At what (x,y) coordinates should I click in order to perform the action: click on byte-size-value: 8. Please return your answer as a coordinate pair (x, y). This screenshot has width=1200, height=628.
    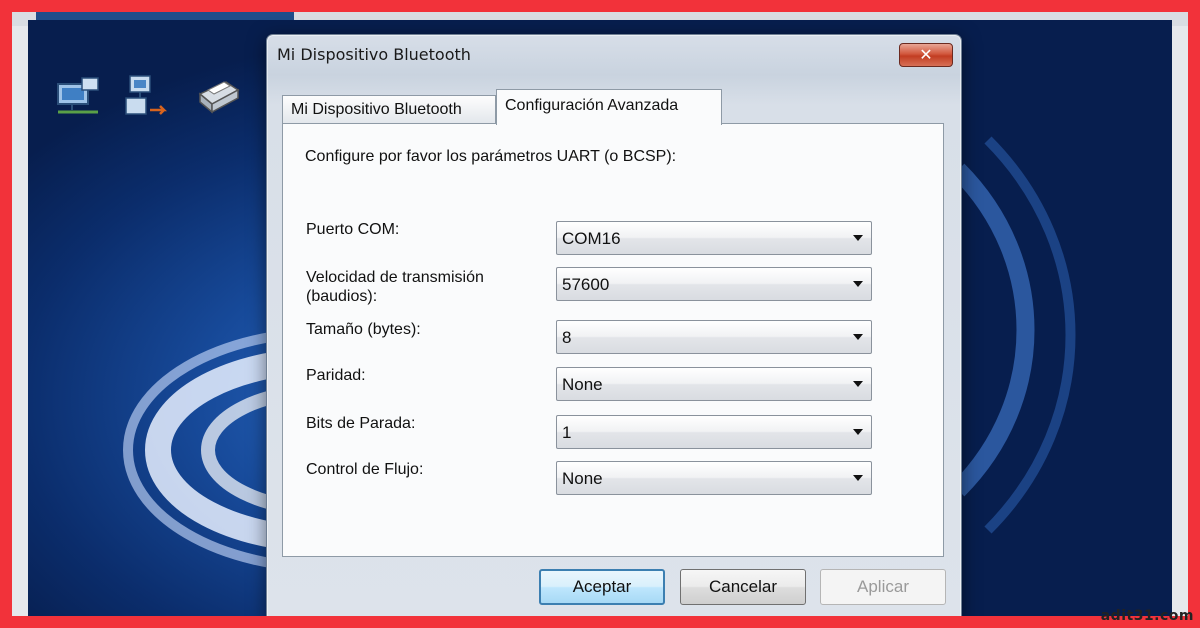
    Looking at the image, I should click on (567, 337).